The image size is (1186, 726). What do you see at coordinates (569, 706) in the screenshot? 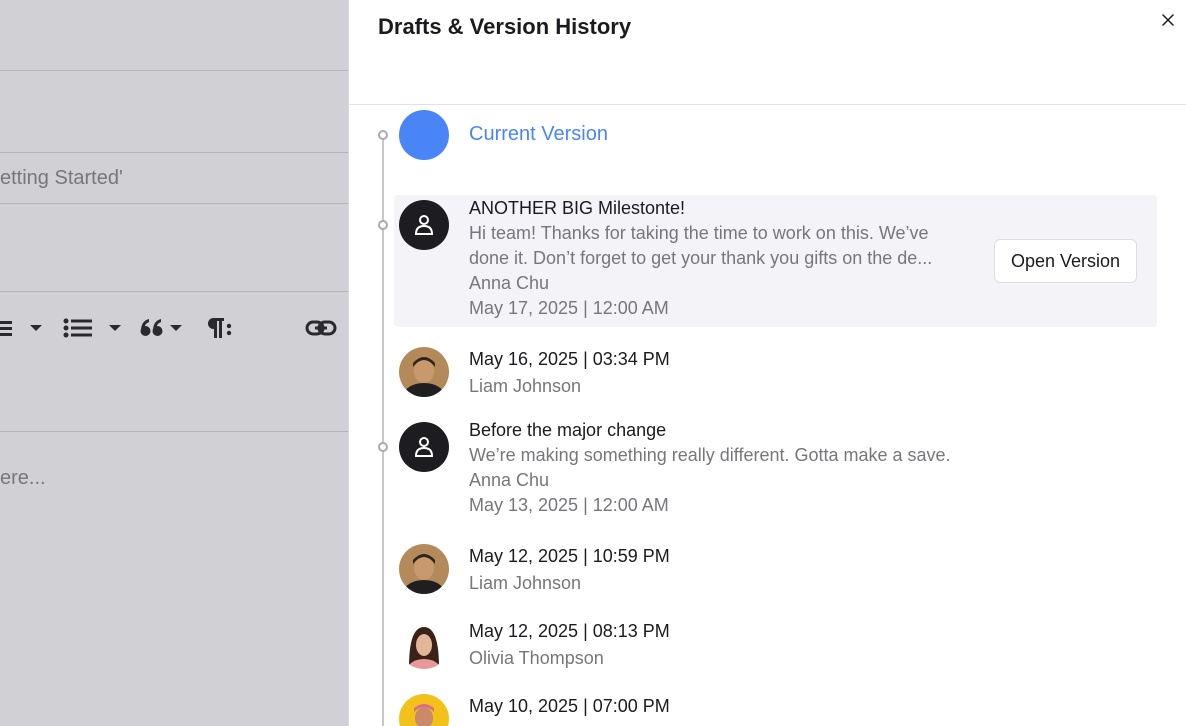
I see `version-title: May 10, 2025 | 07:00 PM` at bounding box center [569, 706].